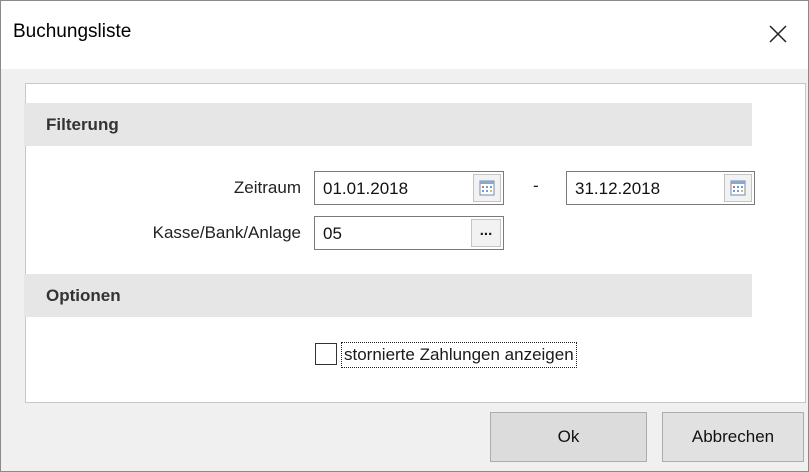 The width and height of the screenshot is (809, 472). I want to click on cancel-button: Abbrechen, so click(733, 437).